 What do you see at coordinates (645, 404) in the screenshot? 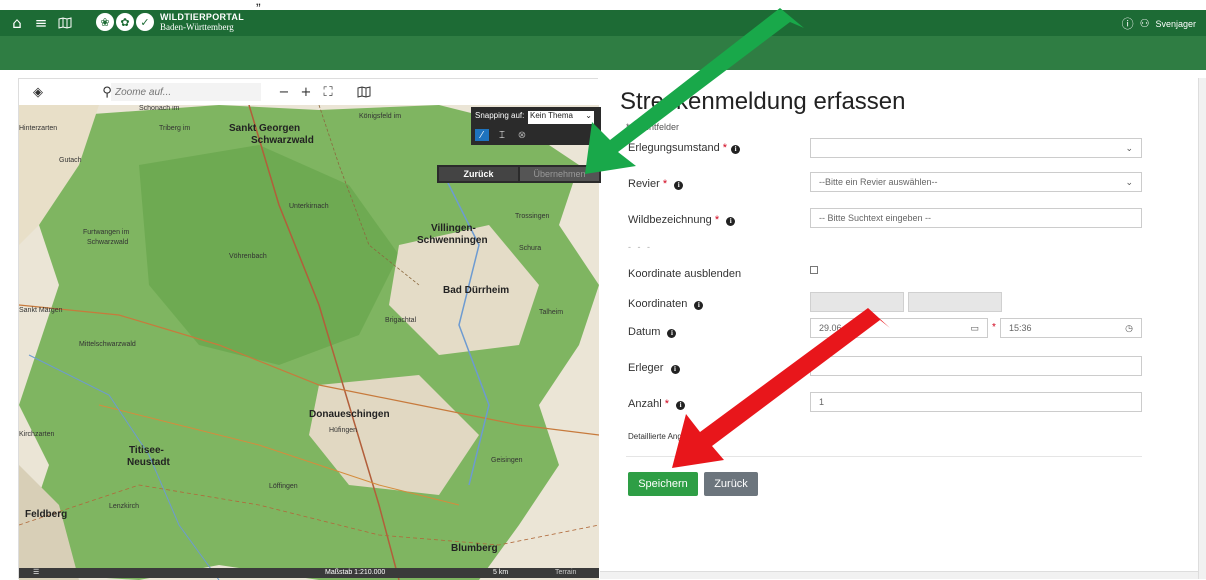
I see `label-text: Anzahl` at bounding box center [645, 404].